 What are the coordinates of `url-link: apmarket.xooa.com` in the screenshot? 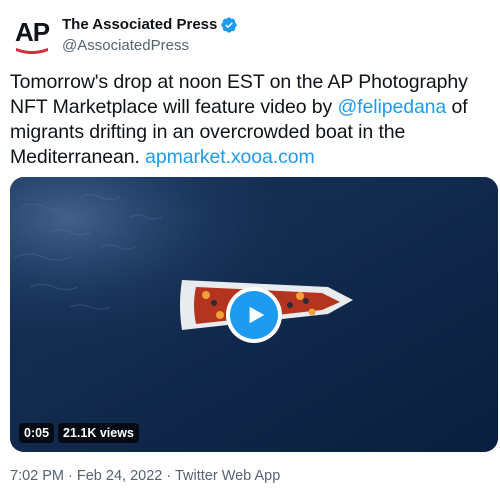 It's located at (230, 157).